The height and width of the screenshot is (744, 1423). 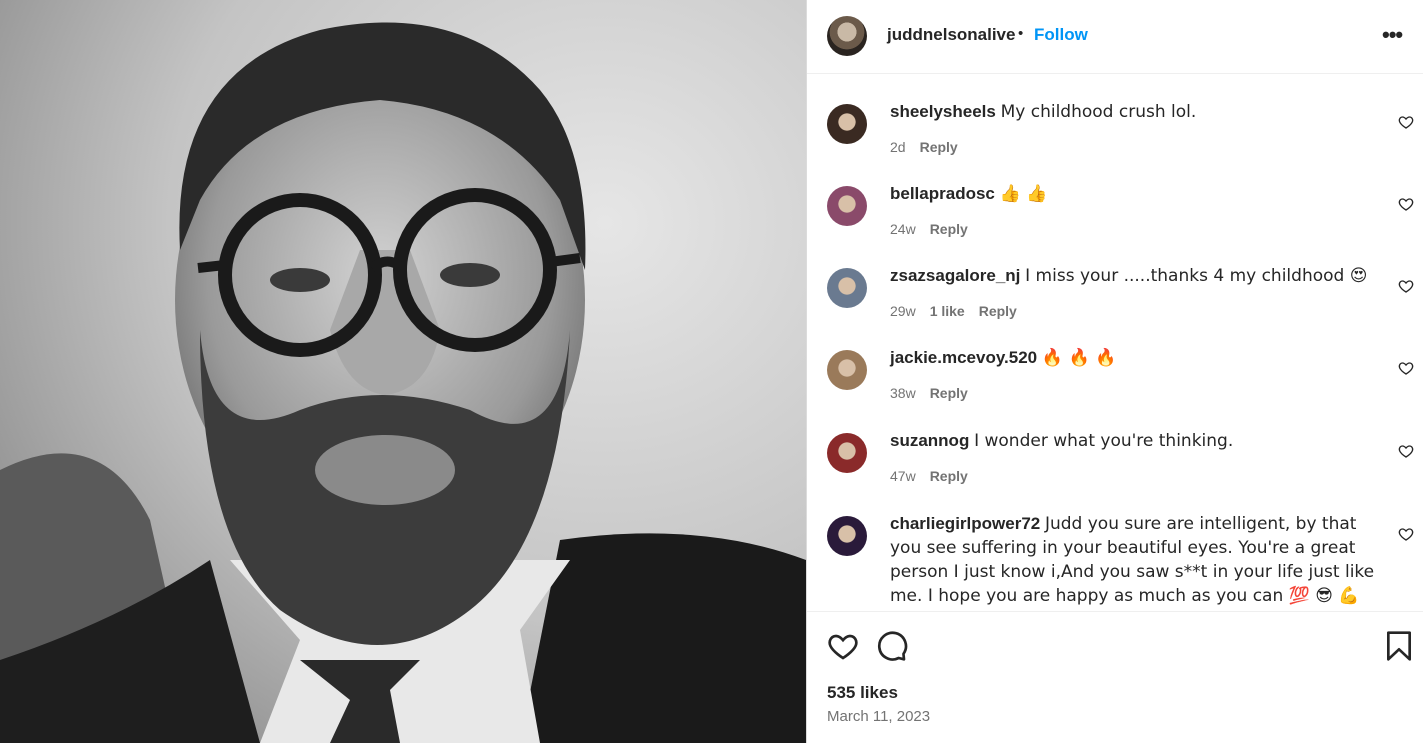 I want to click on comment-age: 29w, so click(x=903, y=311).